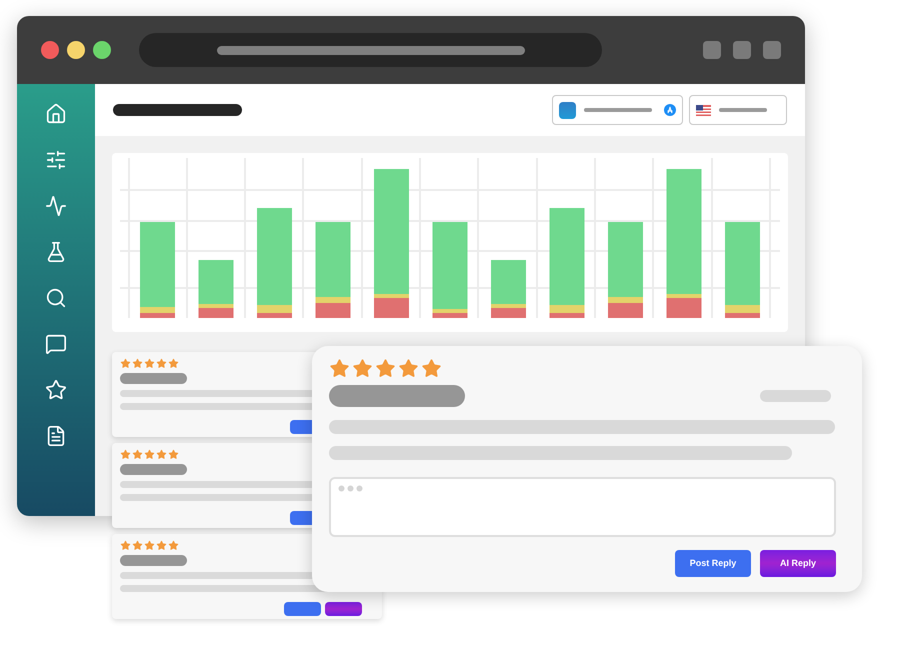 This screenshot has height=650, width=900. What do you see at coordinates (56, 160) in the screenshot?
I see `sliders-icon` at bounding box center [56, 160].